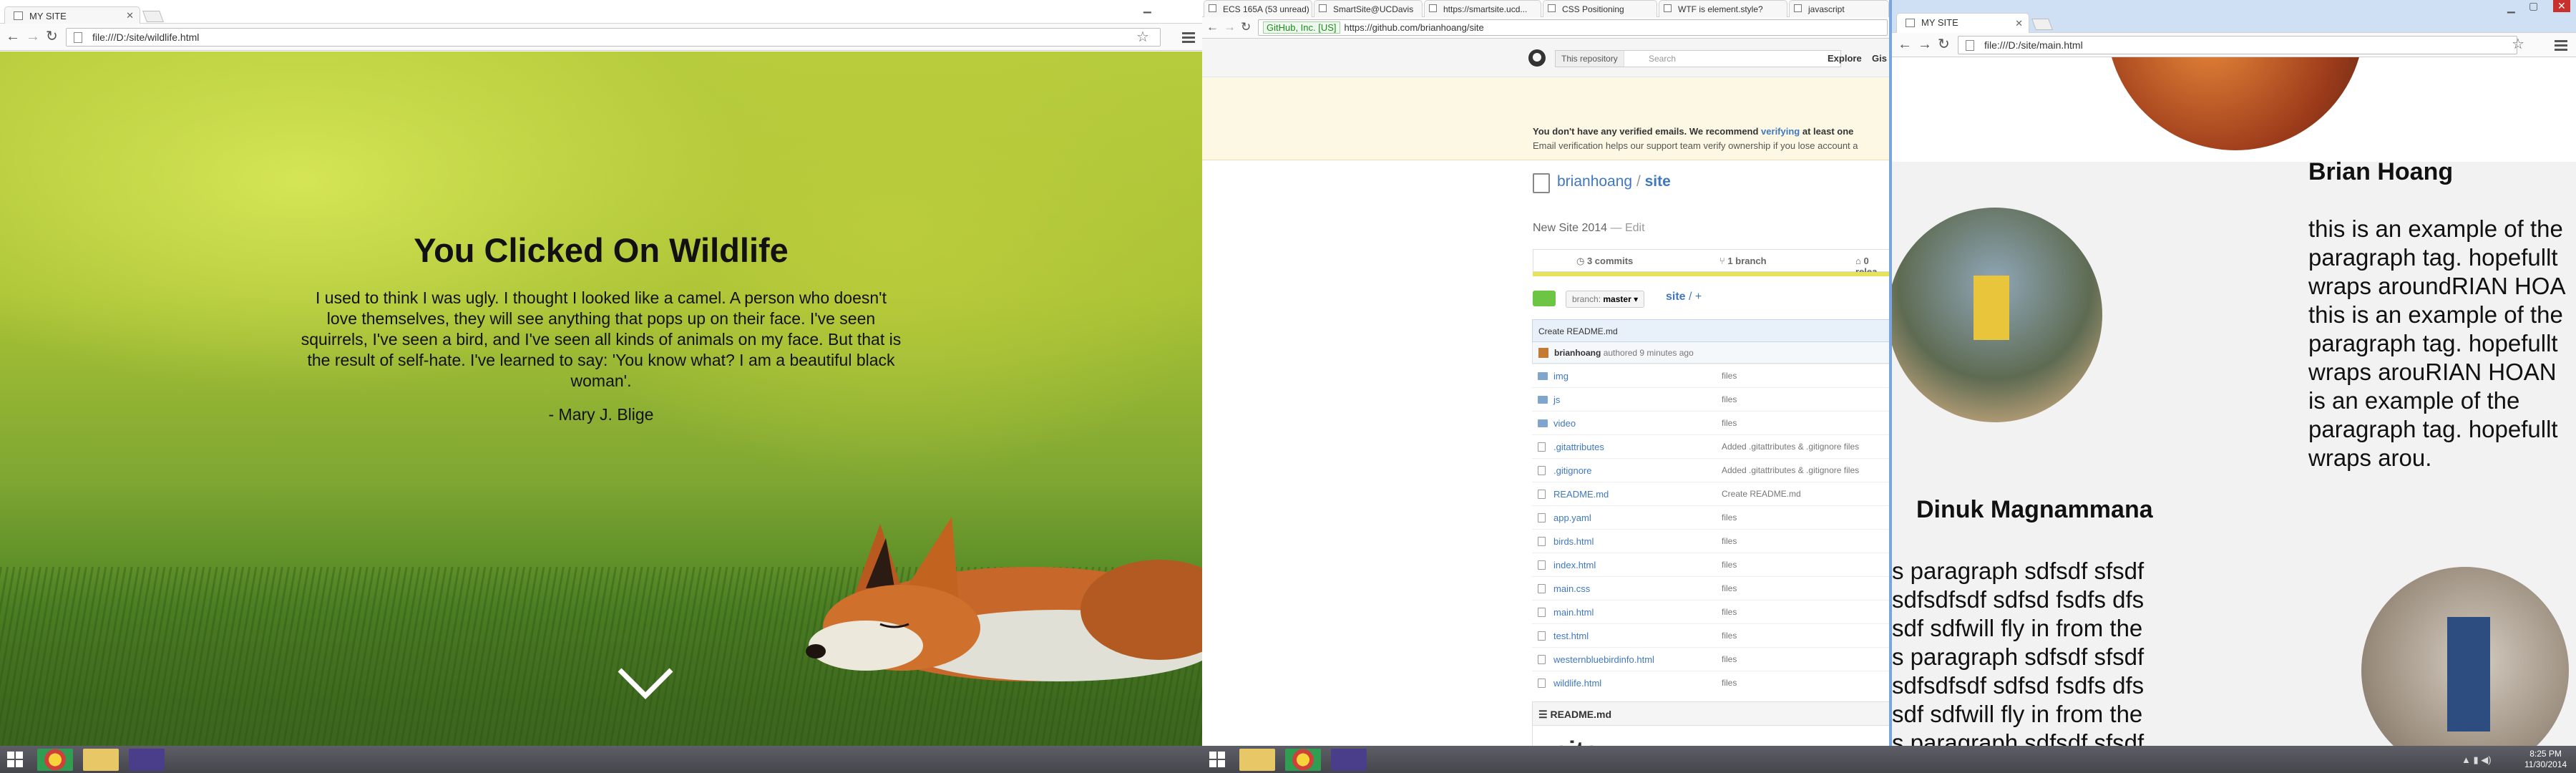  What do you see at coordinates (1594, 181) in the screenshot?
I see `repo-owner-link: brianhoang` at bounding box center [1594, 181].